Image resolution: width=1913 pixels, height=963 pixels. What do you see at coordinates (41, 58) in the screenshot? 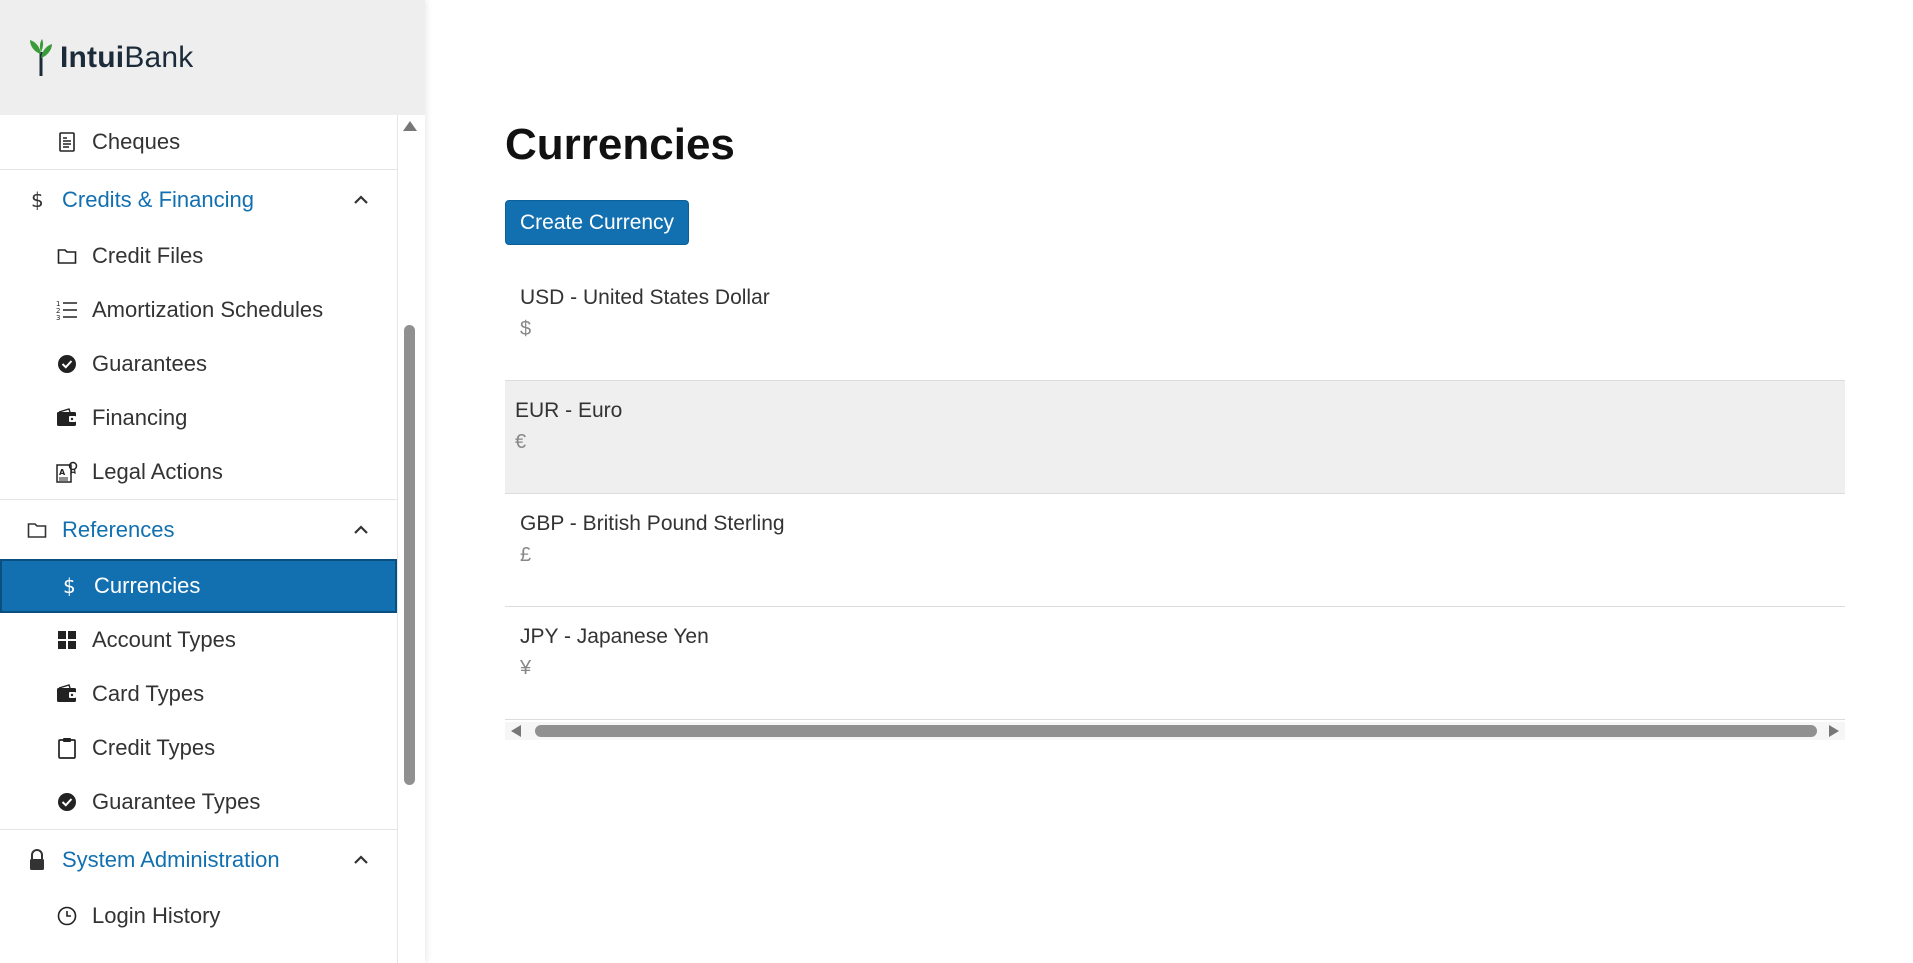
I see `intuibank-logo-icon` at bounding box center [41, 58].